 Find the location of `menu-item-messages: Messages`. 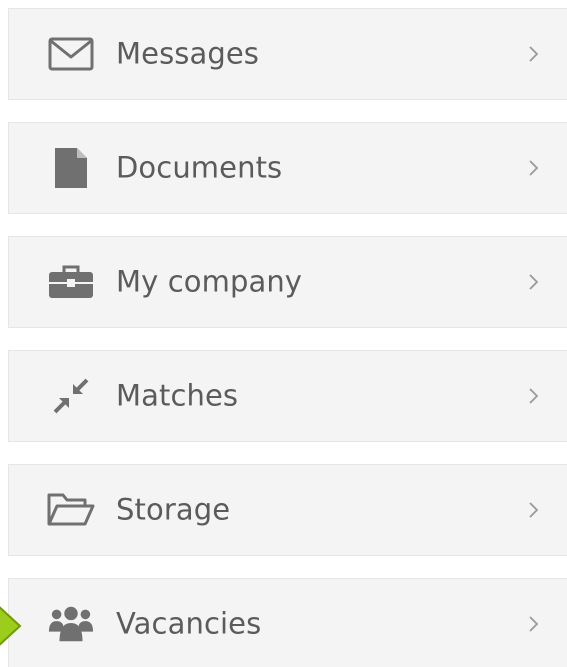

menu-item-messages: Messages is located at coordinates (287, 54).